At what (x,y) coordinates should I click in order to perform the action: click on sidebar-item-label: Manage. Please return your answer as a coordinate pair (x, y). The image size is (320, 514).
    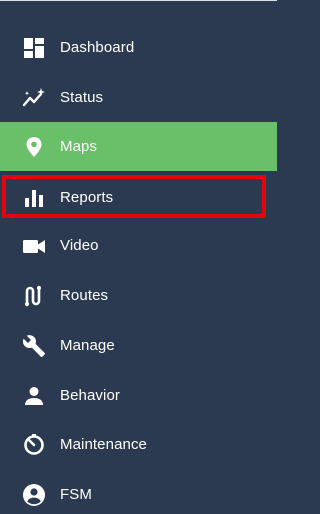
    Looking at the image, I should click on (87, 345).